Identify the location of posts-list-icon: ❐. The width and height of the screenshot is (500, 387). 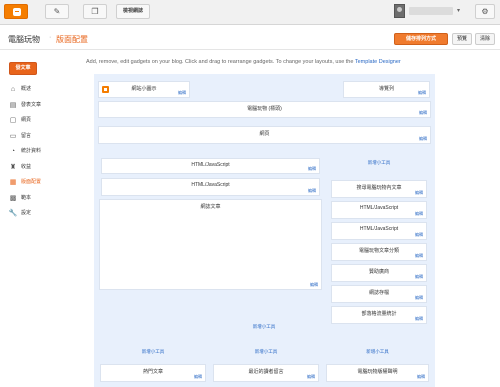
(95, 11).